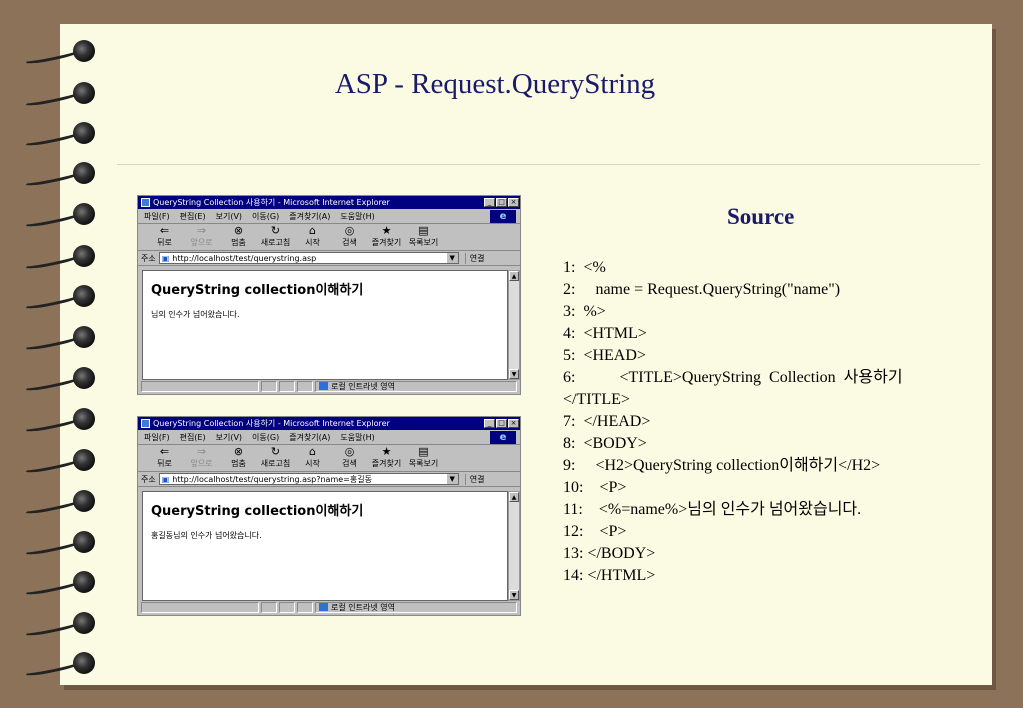 This screenshot has width=1023, height=708. I want to click on page-heading: QueryString collection이해하기, so click(257, 290).